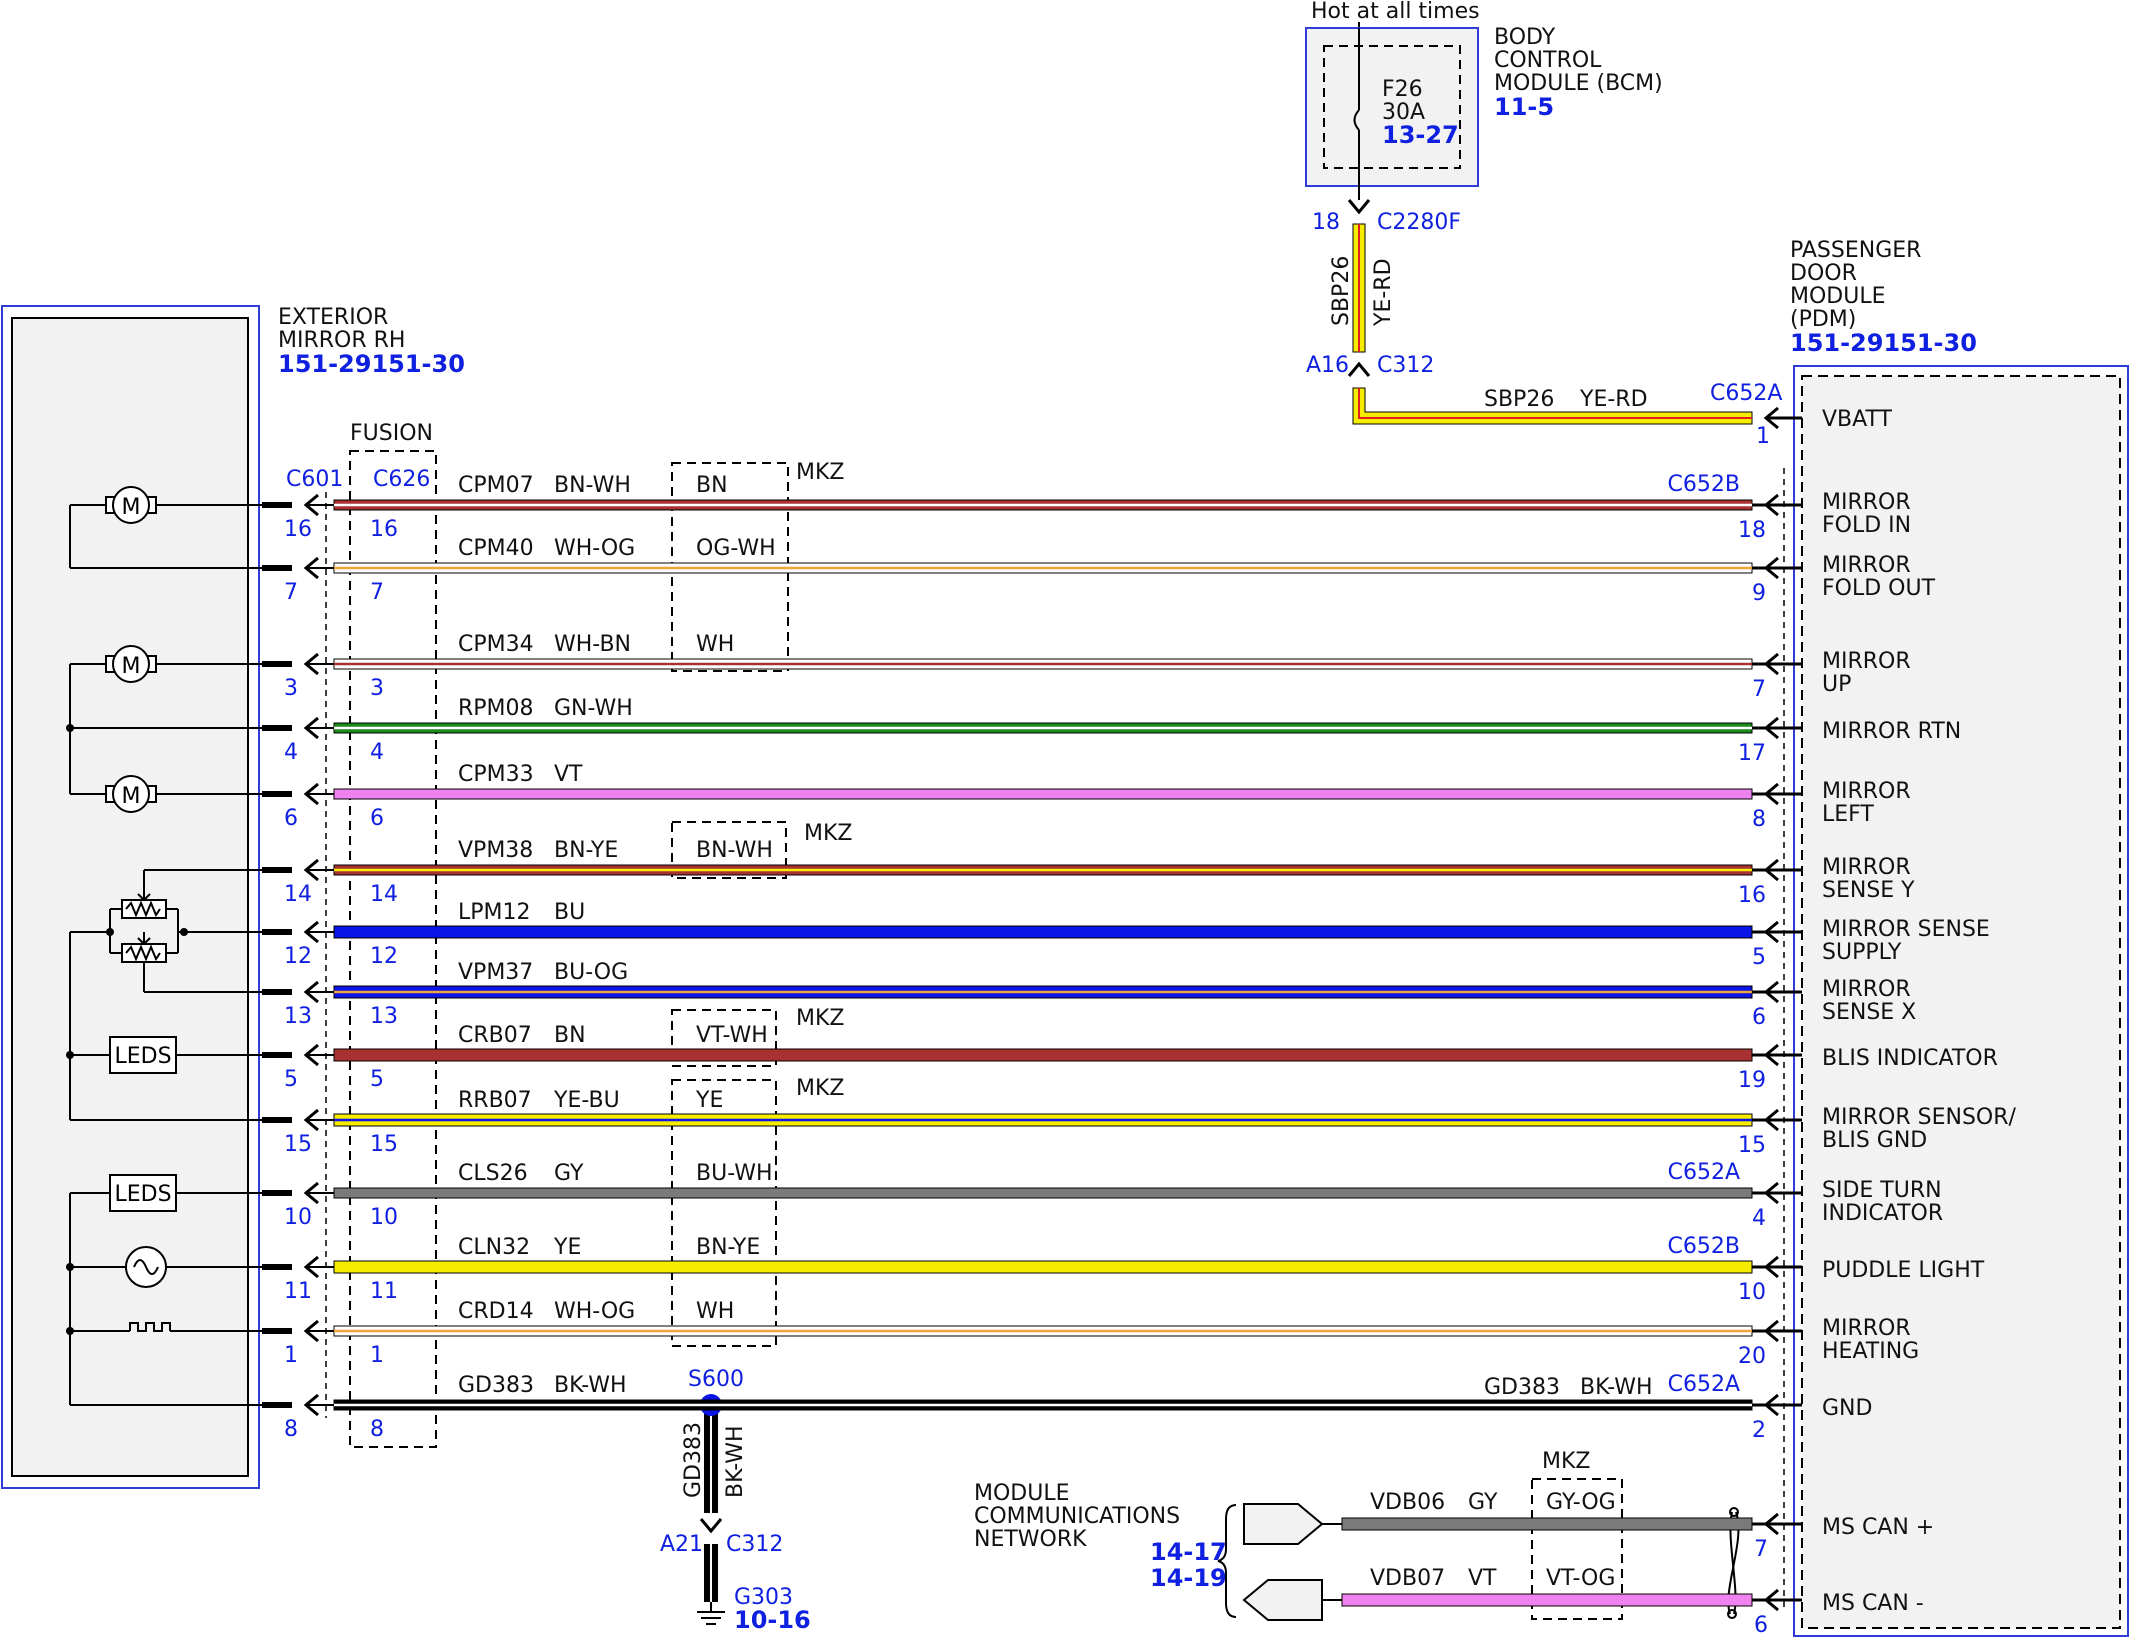 This screenshot has height=1639, width=2130. I want to click on network-brace-icon, so click(1227, 1561).